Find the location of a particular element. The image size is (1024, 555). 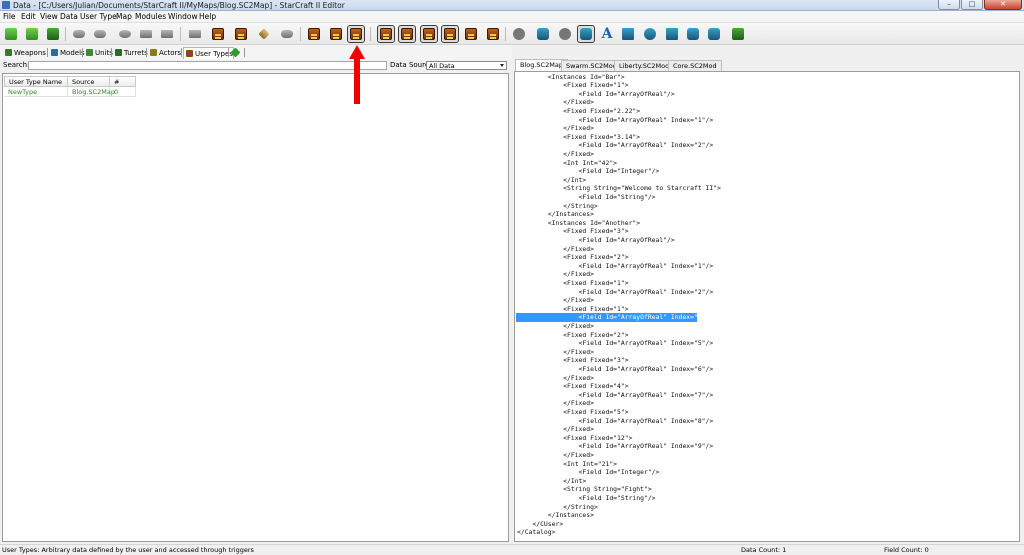

data-editor-icon is located at coordinates (218, 34).